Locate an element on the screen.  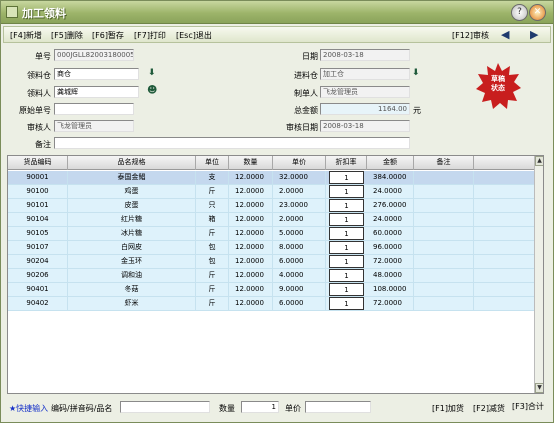
cell-name: 鸡蛋 is located at coordinates (132, 191).